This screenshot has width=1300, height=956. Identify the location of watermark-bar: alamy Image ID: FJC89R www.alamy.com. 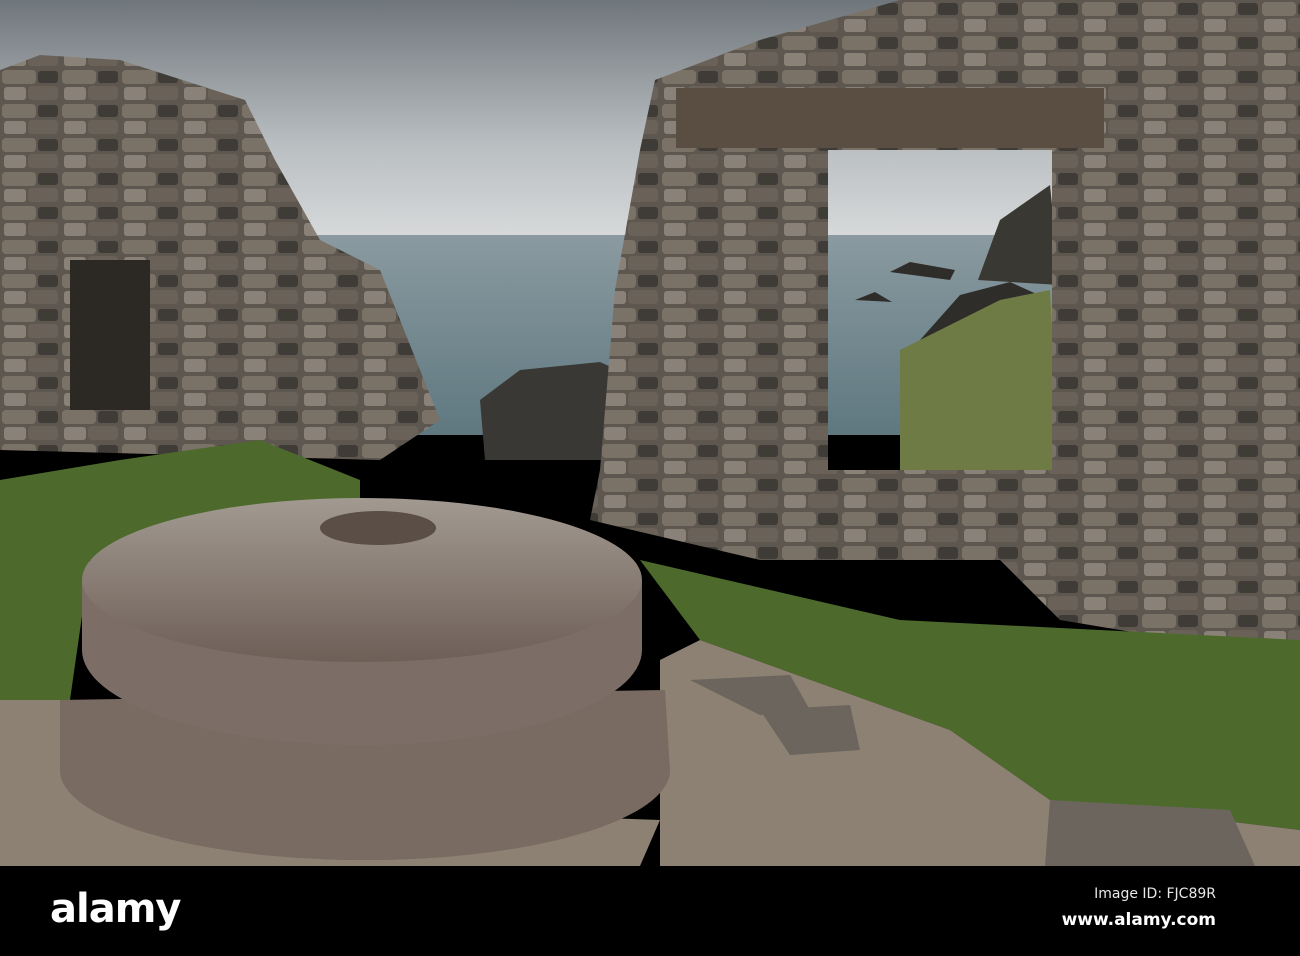
(650, 911).